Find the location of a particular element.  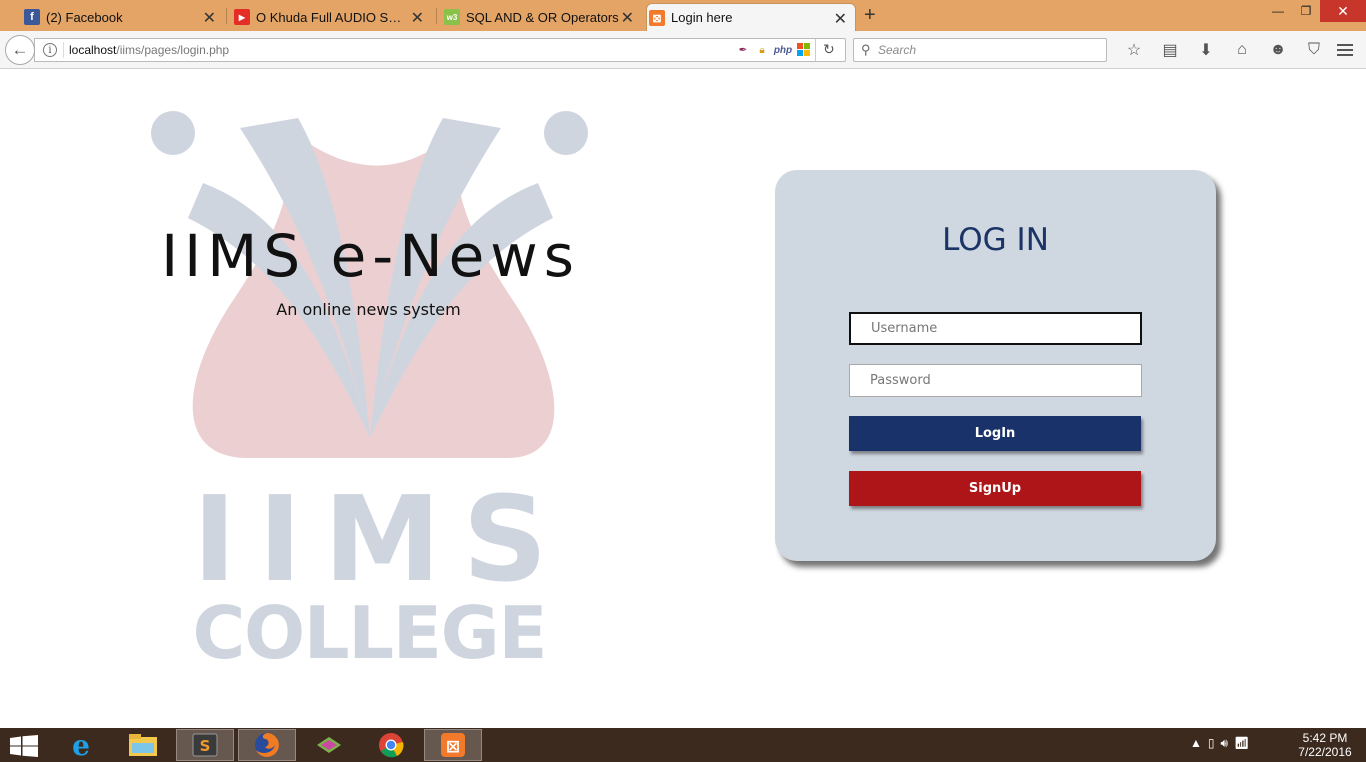

tab-label: SQL AND & OR Operators is located at coordinates (542, 17).